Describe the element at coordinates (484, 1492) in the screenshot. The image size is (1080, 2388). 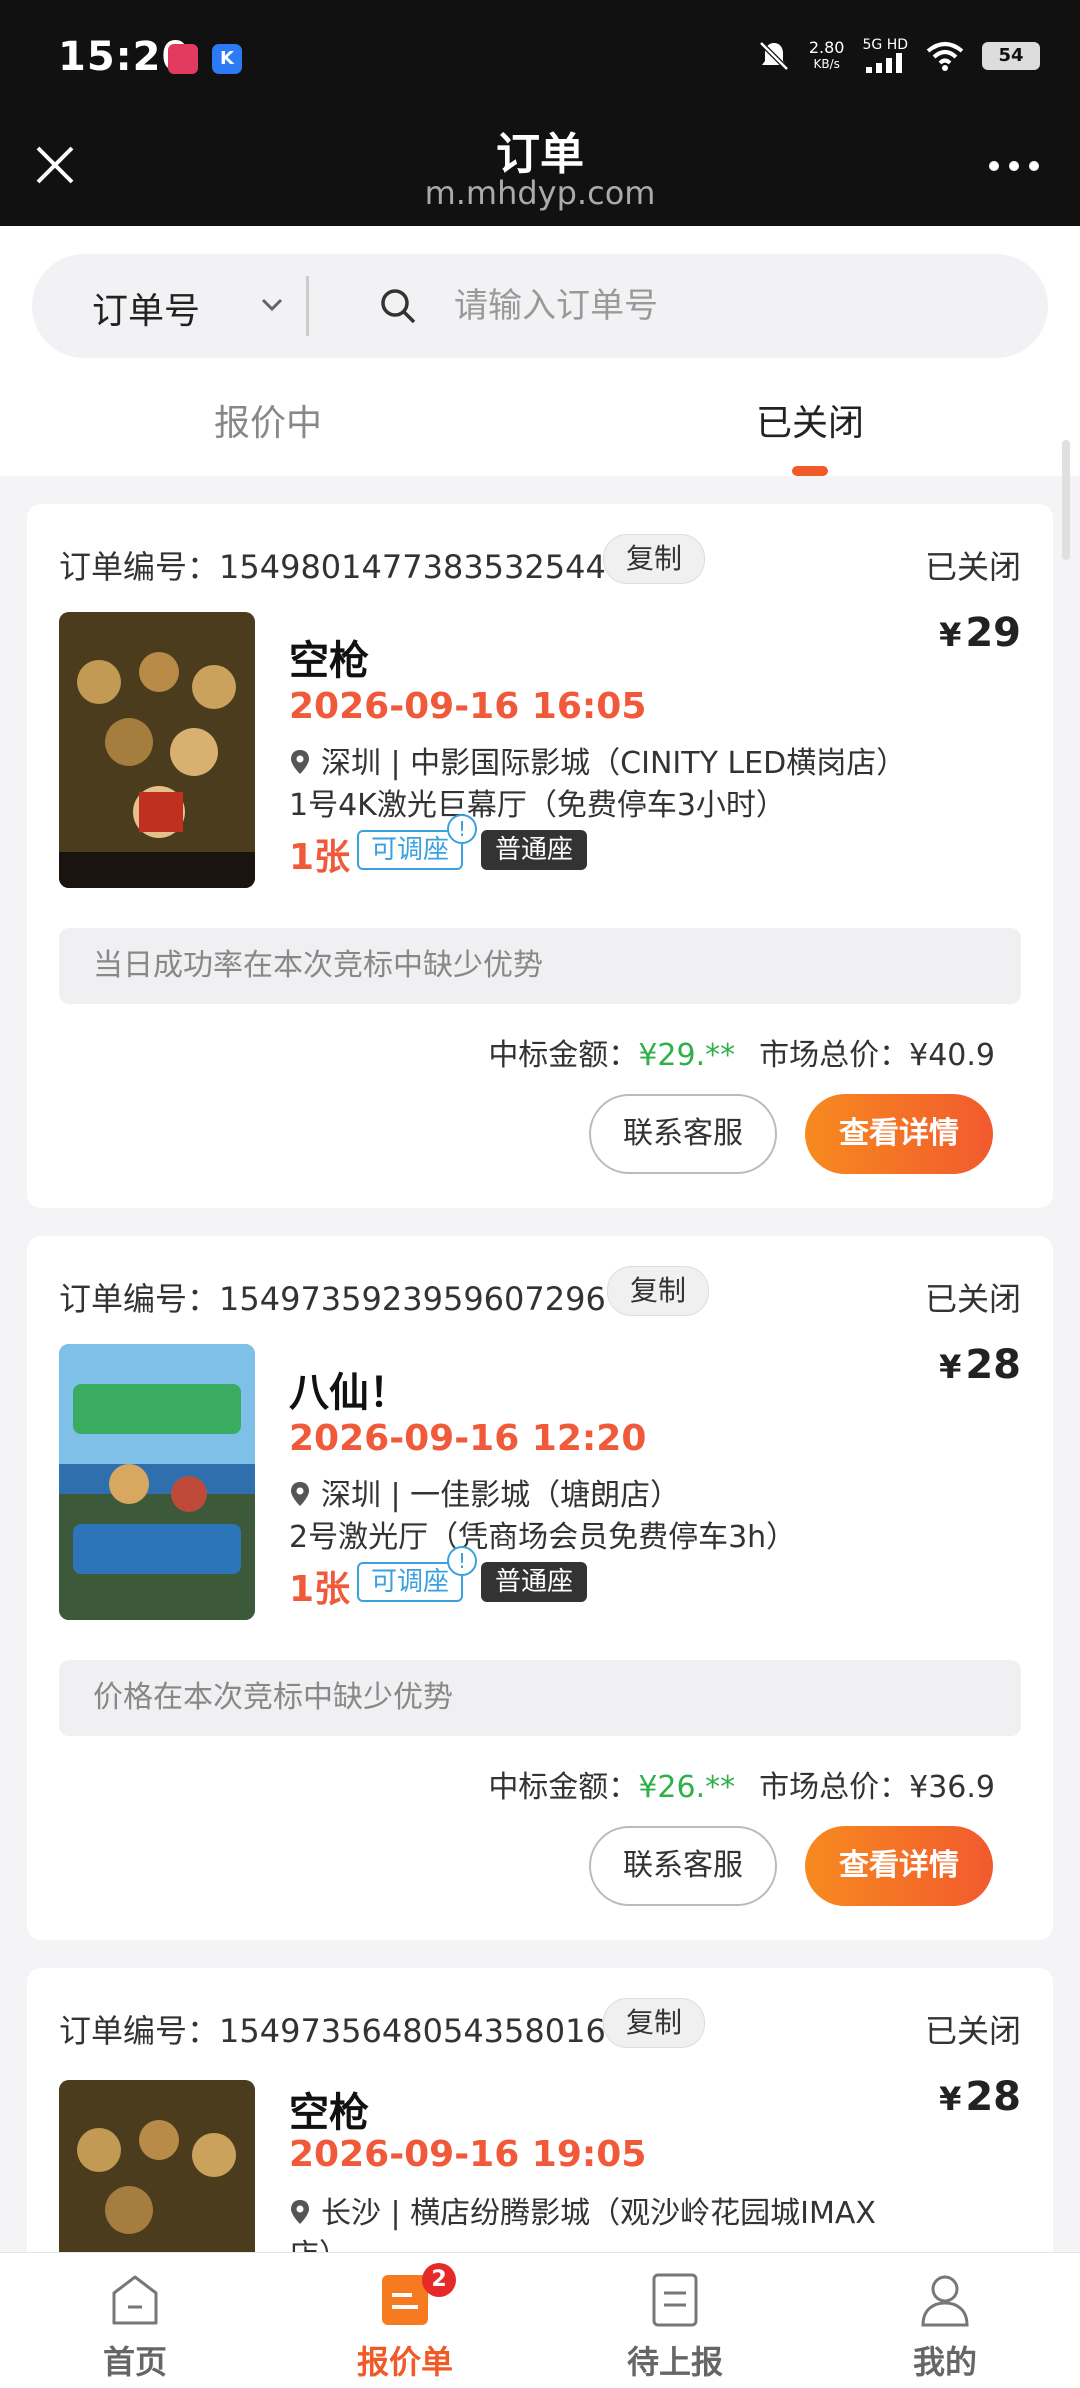
I see `cinema-location: 深圳 | 一佳影城（塘朗店）` at that location.